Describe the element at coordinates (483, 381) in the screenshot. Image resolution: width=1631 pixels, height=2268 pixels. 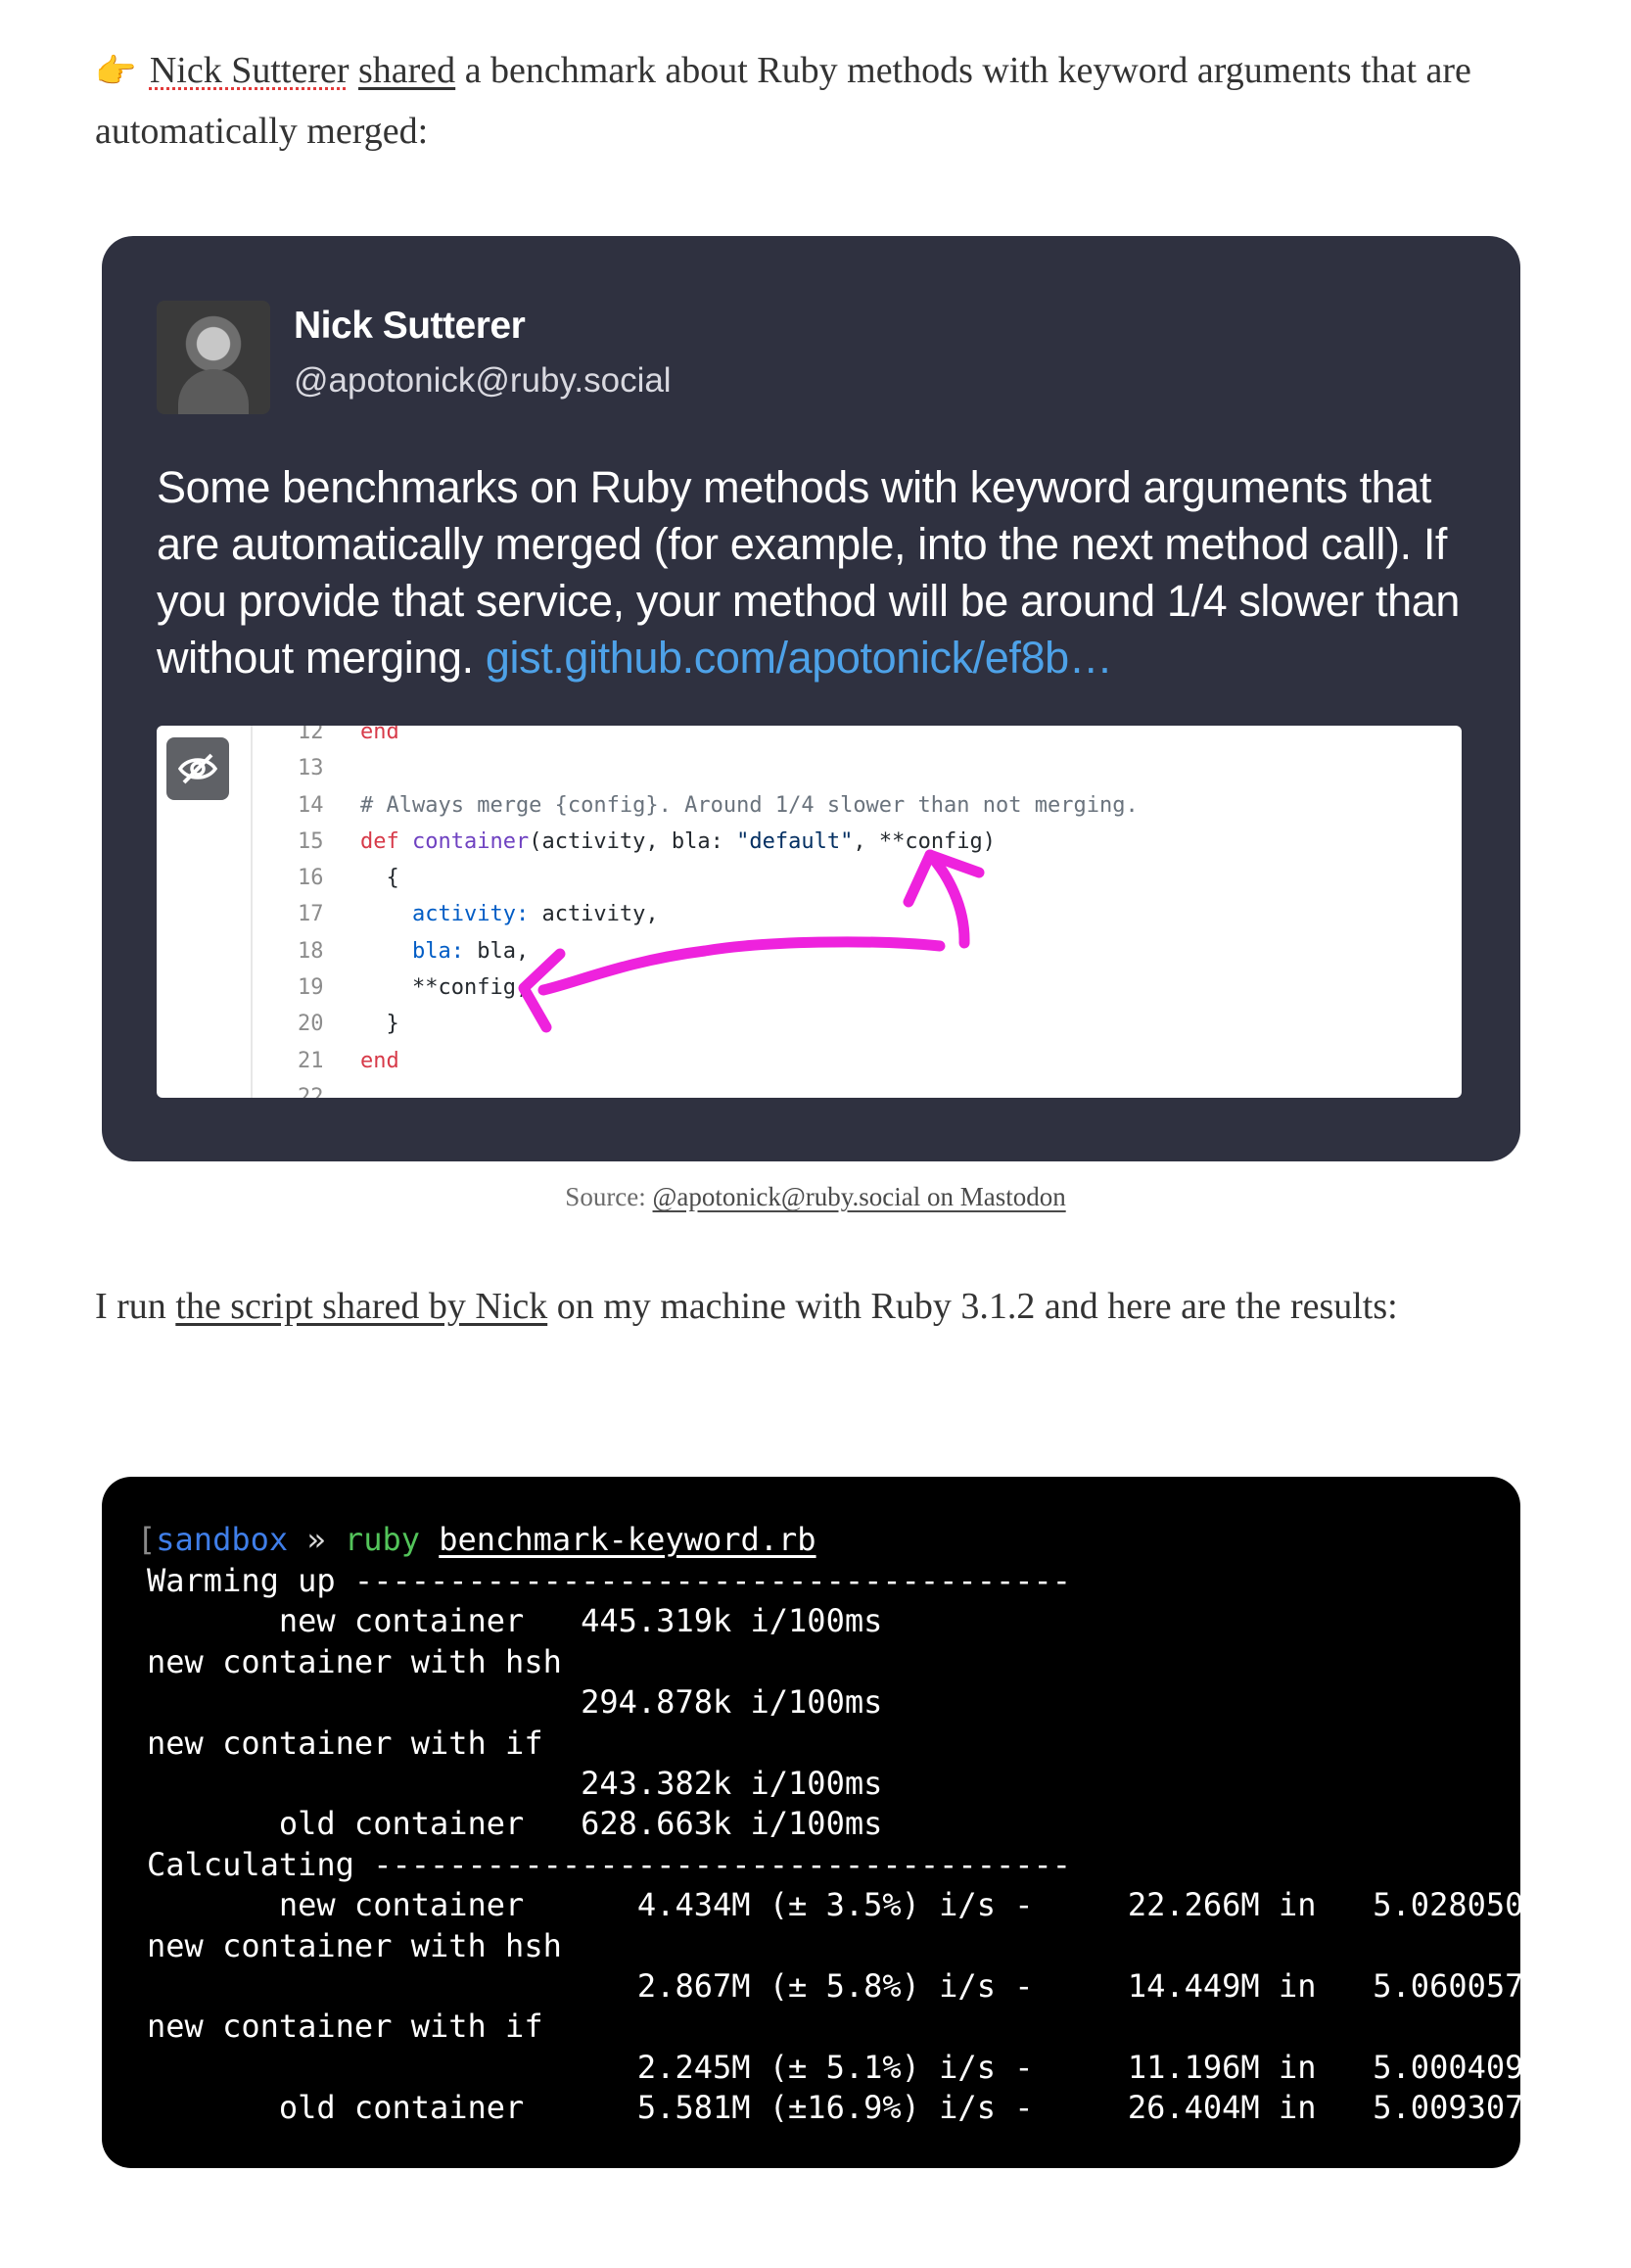
I see `account-handle: @apotonick@ruby.social` at that location.